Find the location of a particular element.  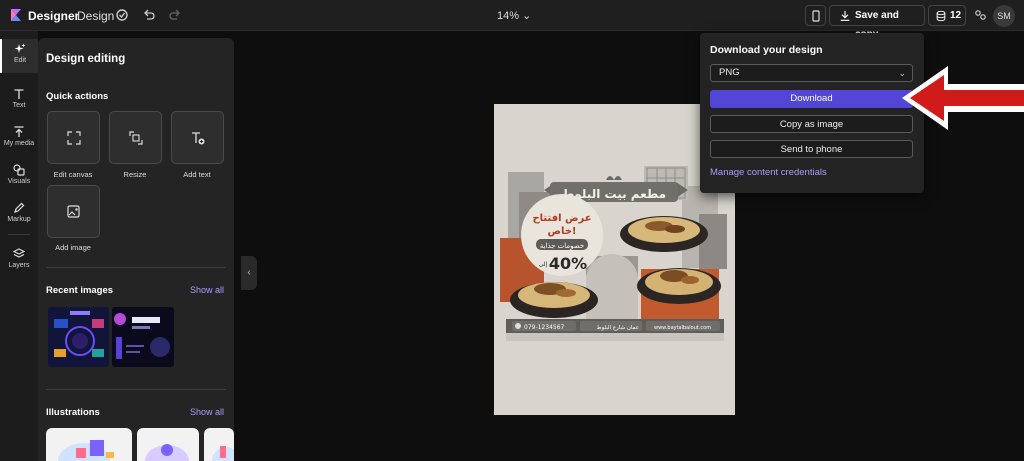

add-image-button is located at coordinates (73, 211).